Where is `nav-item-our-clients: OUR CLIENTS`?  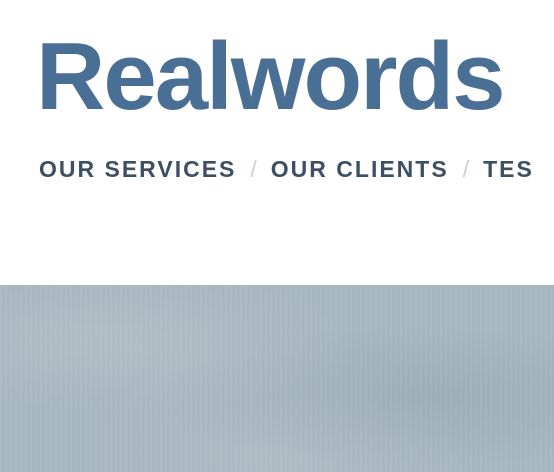
nav-item-our-clients: OUR CLIENTS is located at coordinates (360, 169).